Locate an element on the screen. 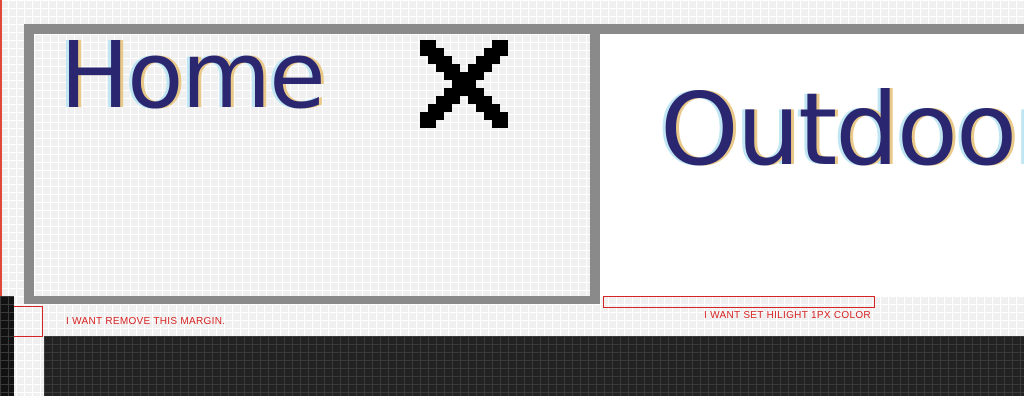 This screenshot has height=396, width=1024. tab-strip-top-rail is located at coordinates (812, 29).